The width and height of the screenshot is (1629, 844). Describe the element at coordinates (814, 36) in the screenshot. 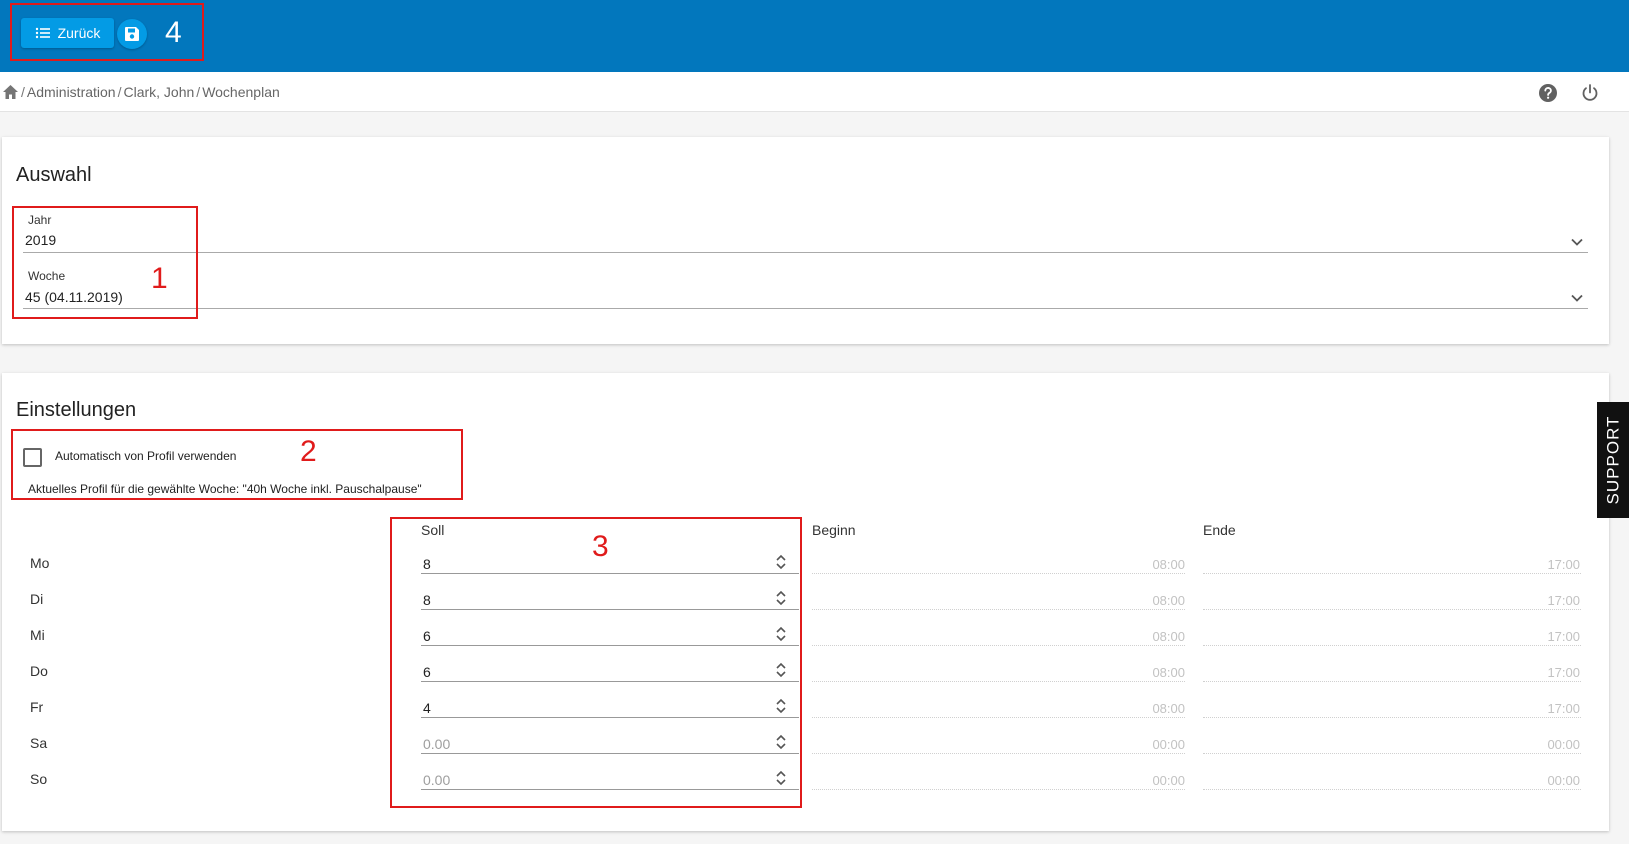

I see `top-toolbar: Zurück 4` at that location.